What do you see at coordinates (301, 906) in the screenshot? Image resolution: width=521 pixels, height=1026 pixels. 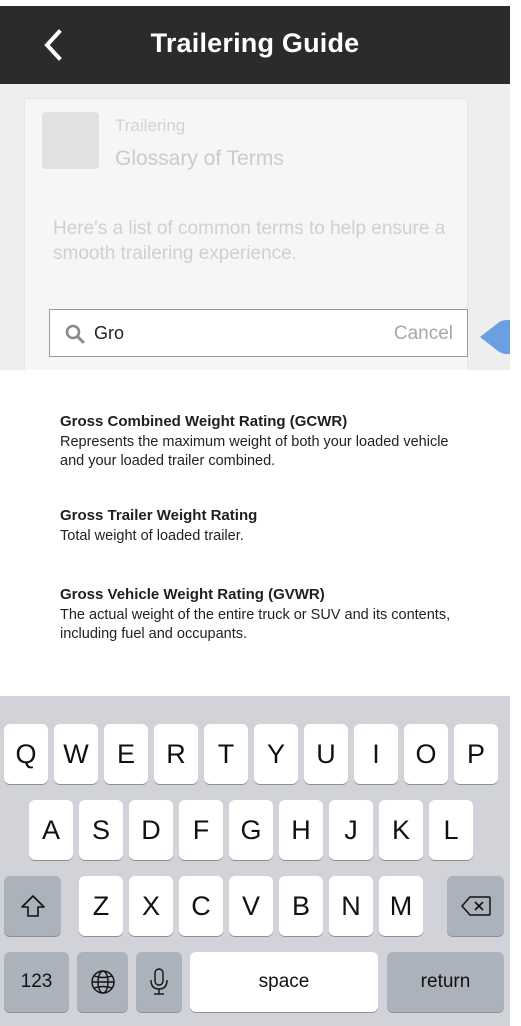 I see `key-b: B` at bounding box center [301, 906].